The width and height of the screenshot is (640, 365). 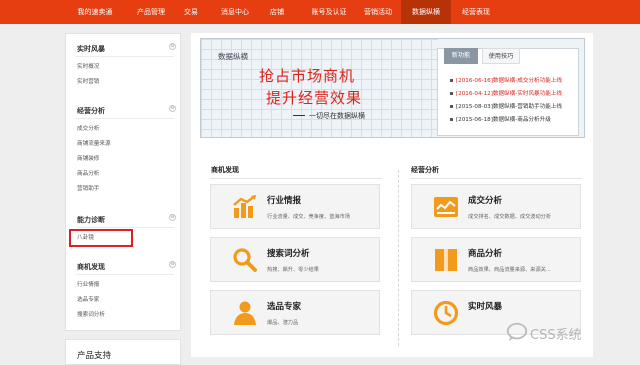 I want to click on highlight-box, so click(x=101, y=238).